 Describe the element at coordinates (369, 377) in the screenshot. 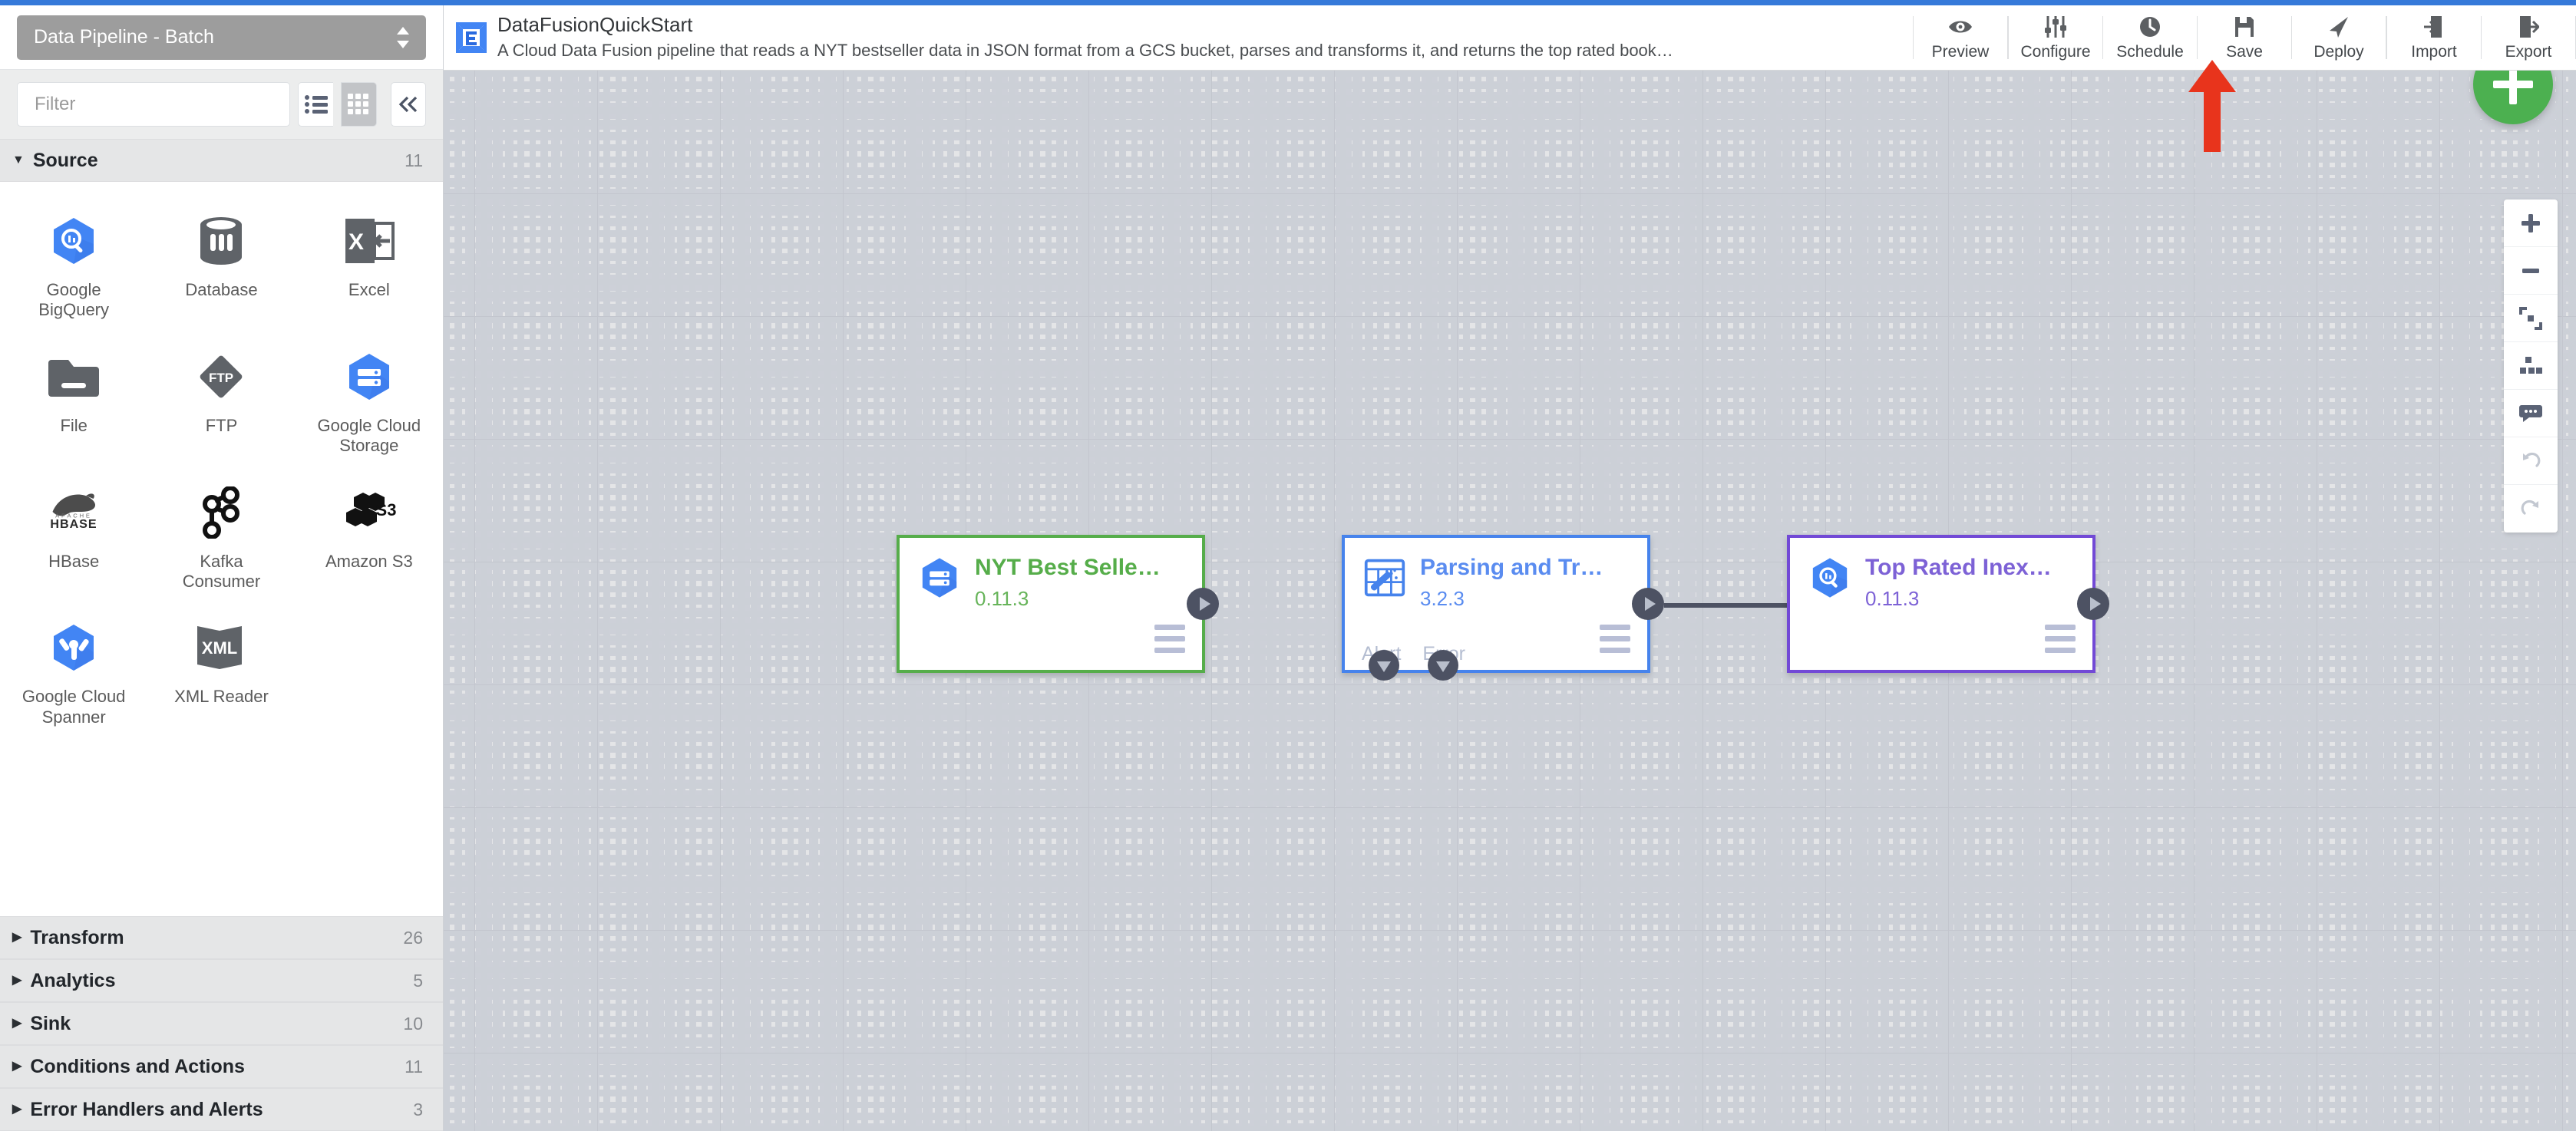

I see `google-cloud-storage-icon` at that location.